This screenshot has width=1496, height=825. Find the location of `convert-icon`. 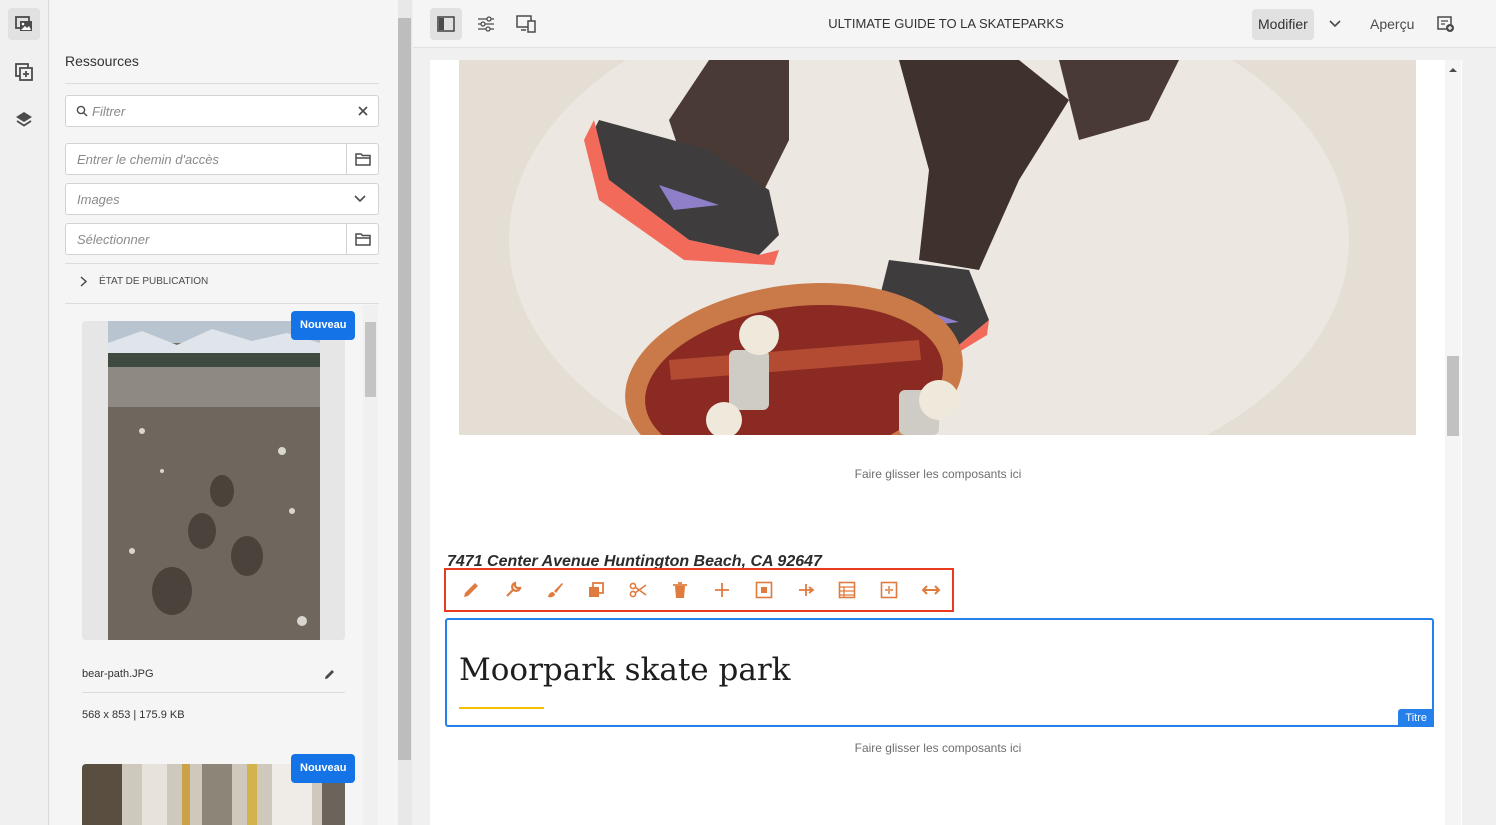

convert-icon is located at coordinates (889, 590).